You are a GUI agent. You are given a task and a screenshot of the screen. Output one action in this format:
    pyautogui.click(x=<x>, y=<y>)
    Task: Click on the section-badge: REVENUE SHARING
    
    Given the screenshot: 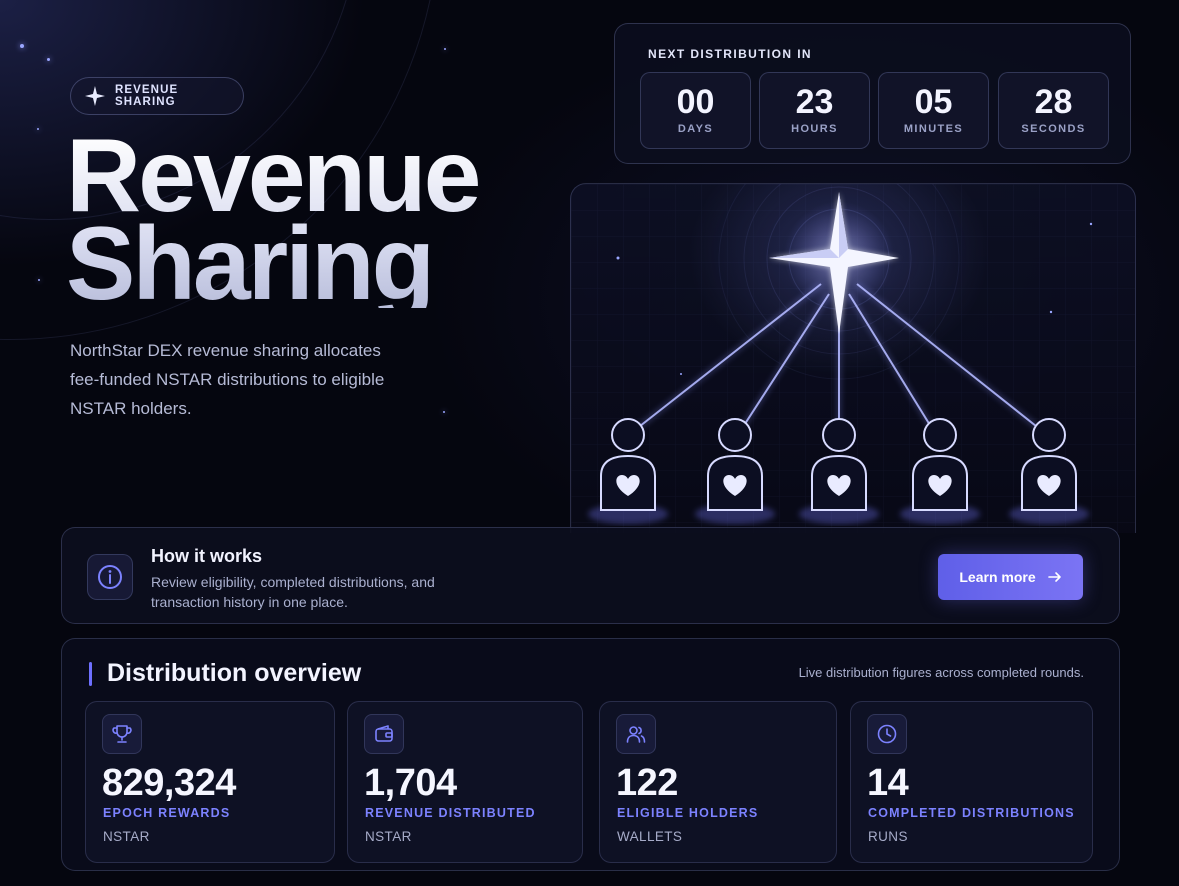 What is the action you would take?
    pyautogui.click(x=157, y=96)
    